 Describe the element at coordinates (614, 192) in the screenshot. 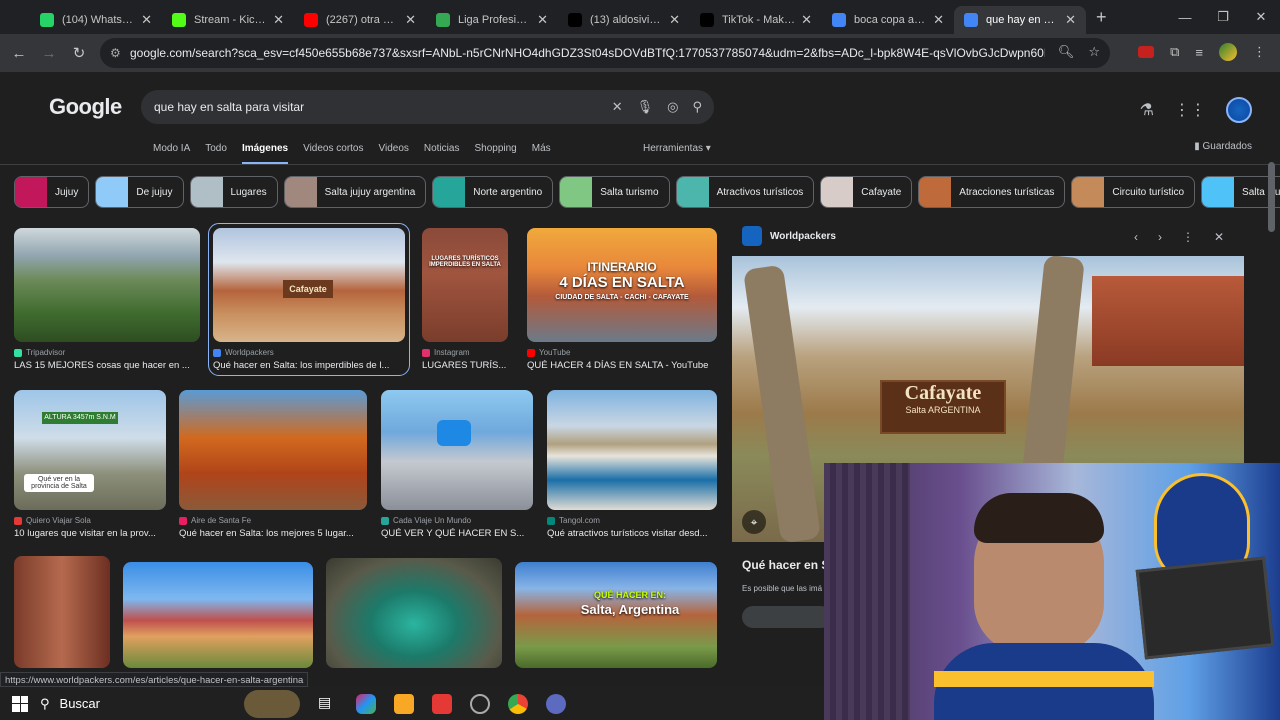

I see `refinement-chip: Salta turismo` at that location.